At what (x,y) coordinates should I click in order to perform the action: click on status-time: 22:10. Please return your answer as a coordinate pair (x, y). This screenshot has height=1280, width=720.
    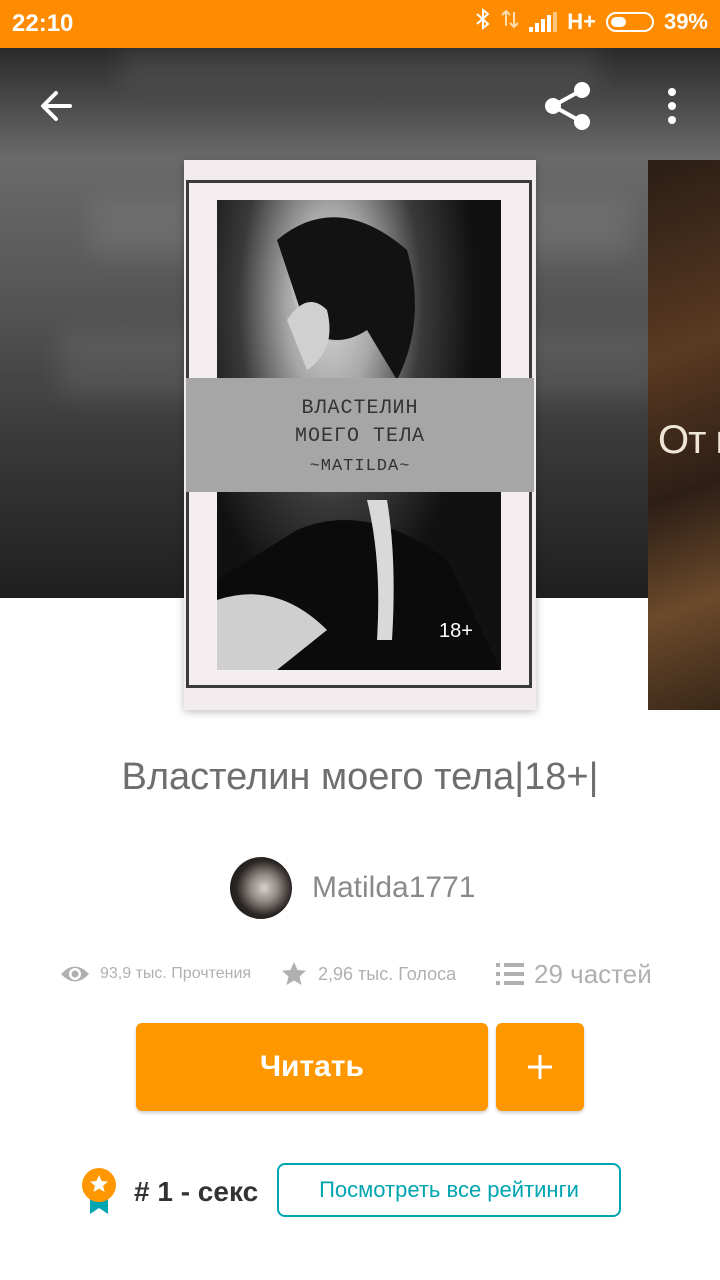
    Looking at the image, I should click on (43, 23).